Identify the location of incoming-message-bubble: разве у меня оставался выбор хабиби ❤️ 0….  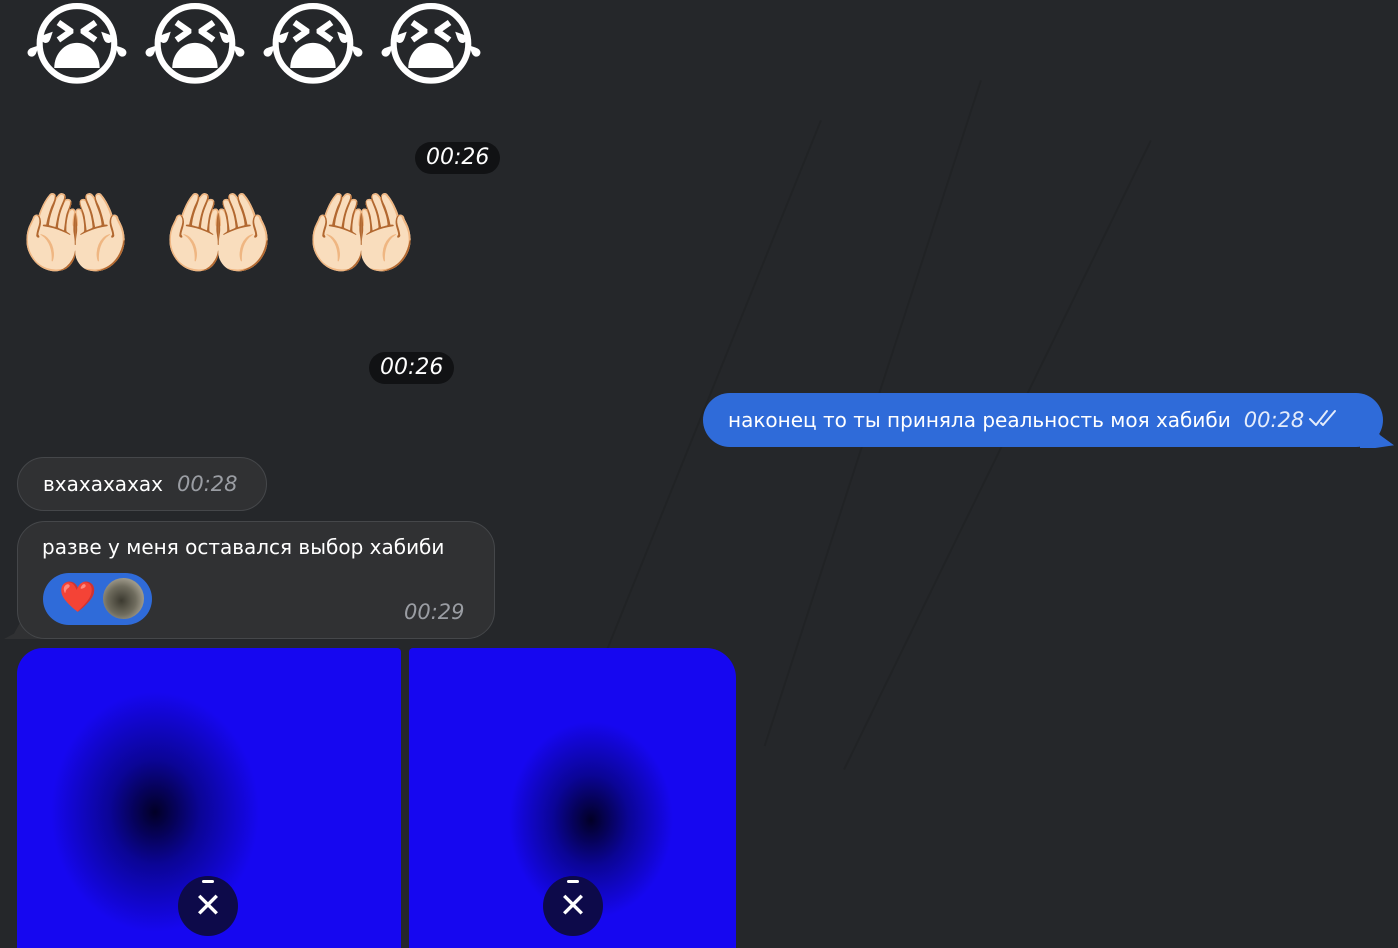
(256, 580).